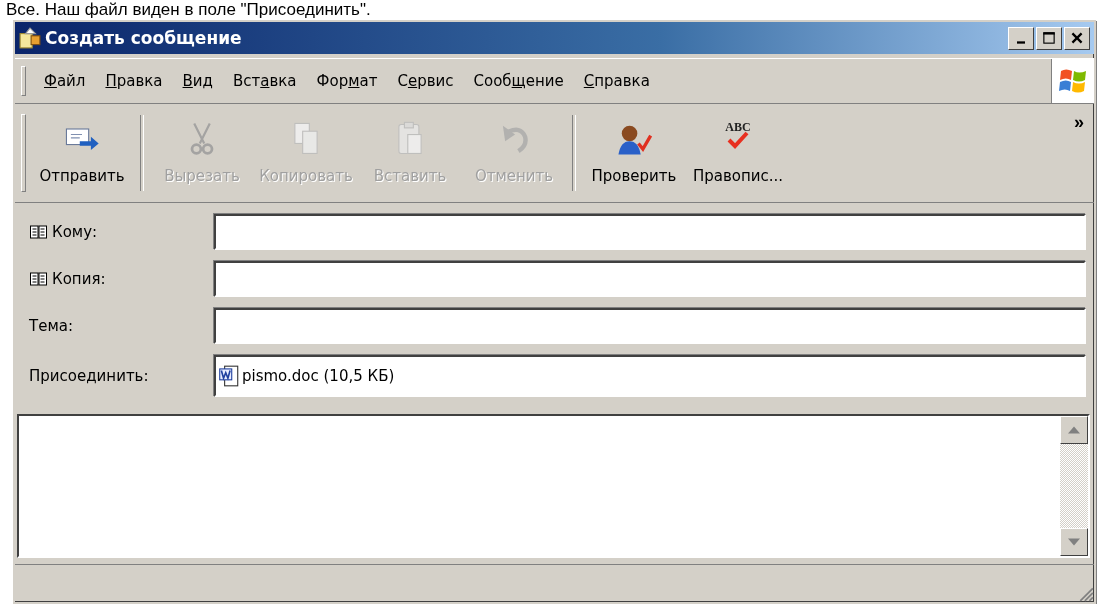 The width and height of the screenshot is (1108, 604). I want to click on resize-grip-icon, so click(1086, 594).